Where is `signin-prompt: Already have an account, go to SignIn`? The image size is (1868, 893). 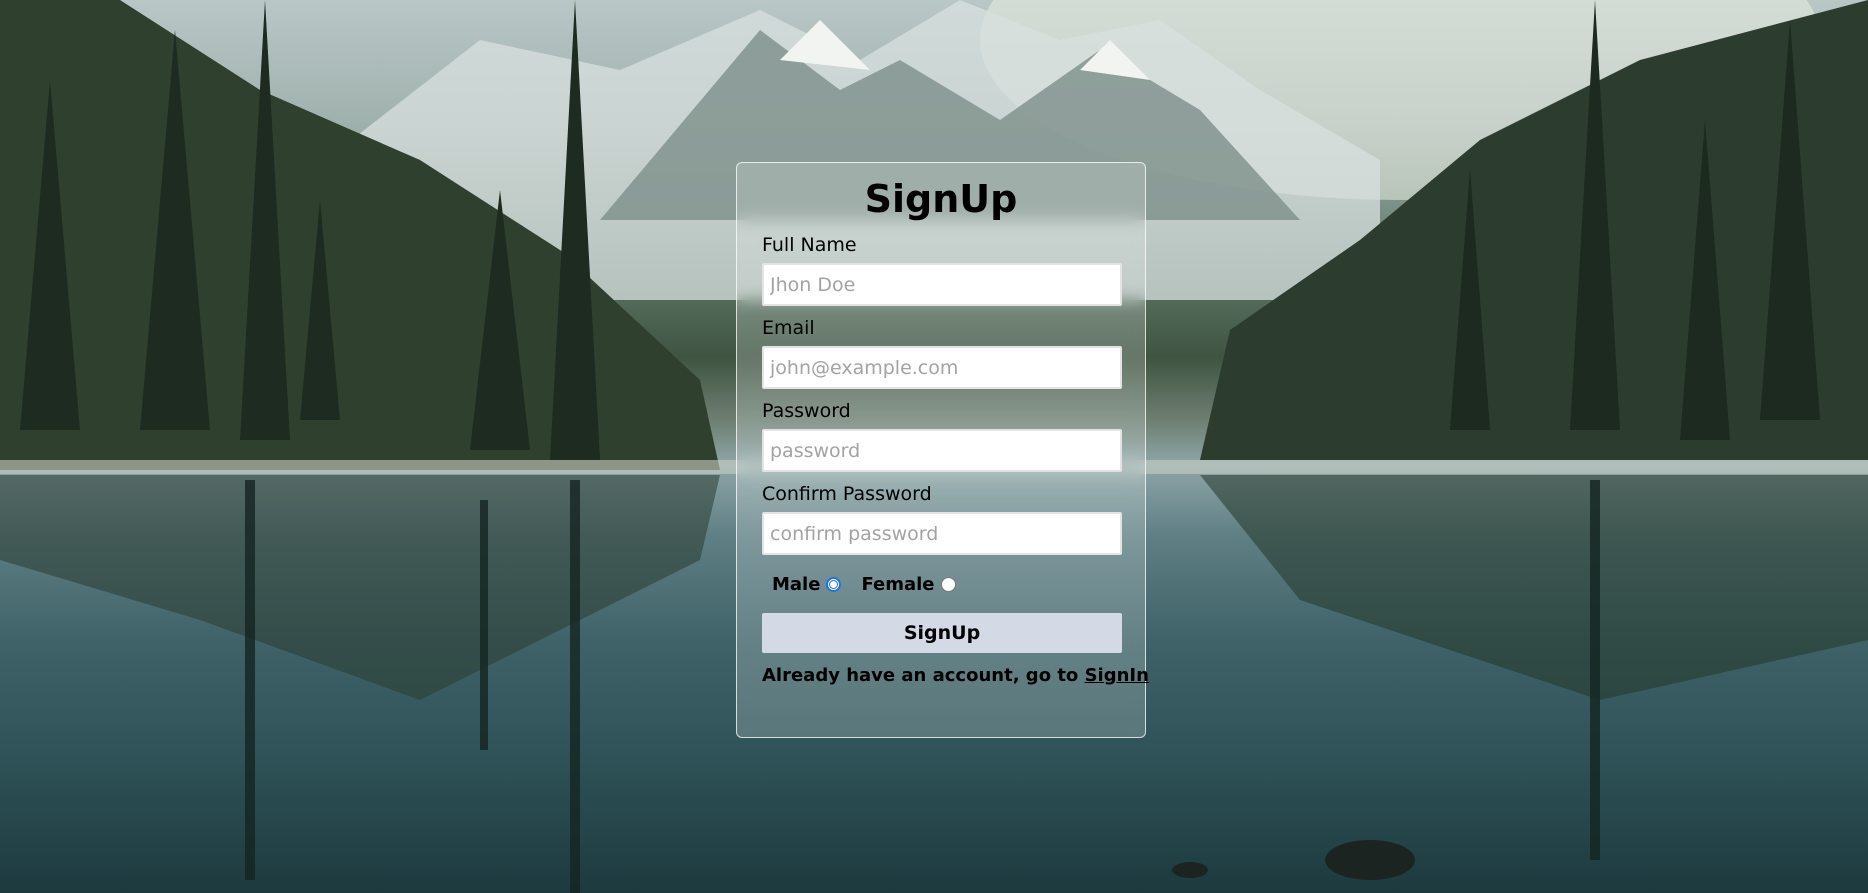 signin-prompt: Already have an account, go to SignIn is located at coordinates (955, 675).